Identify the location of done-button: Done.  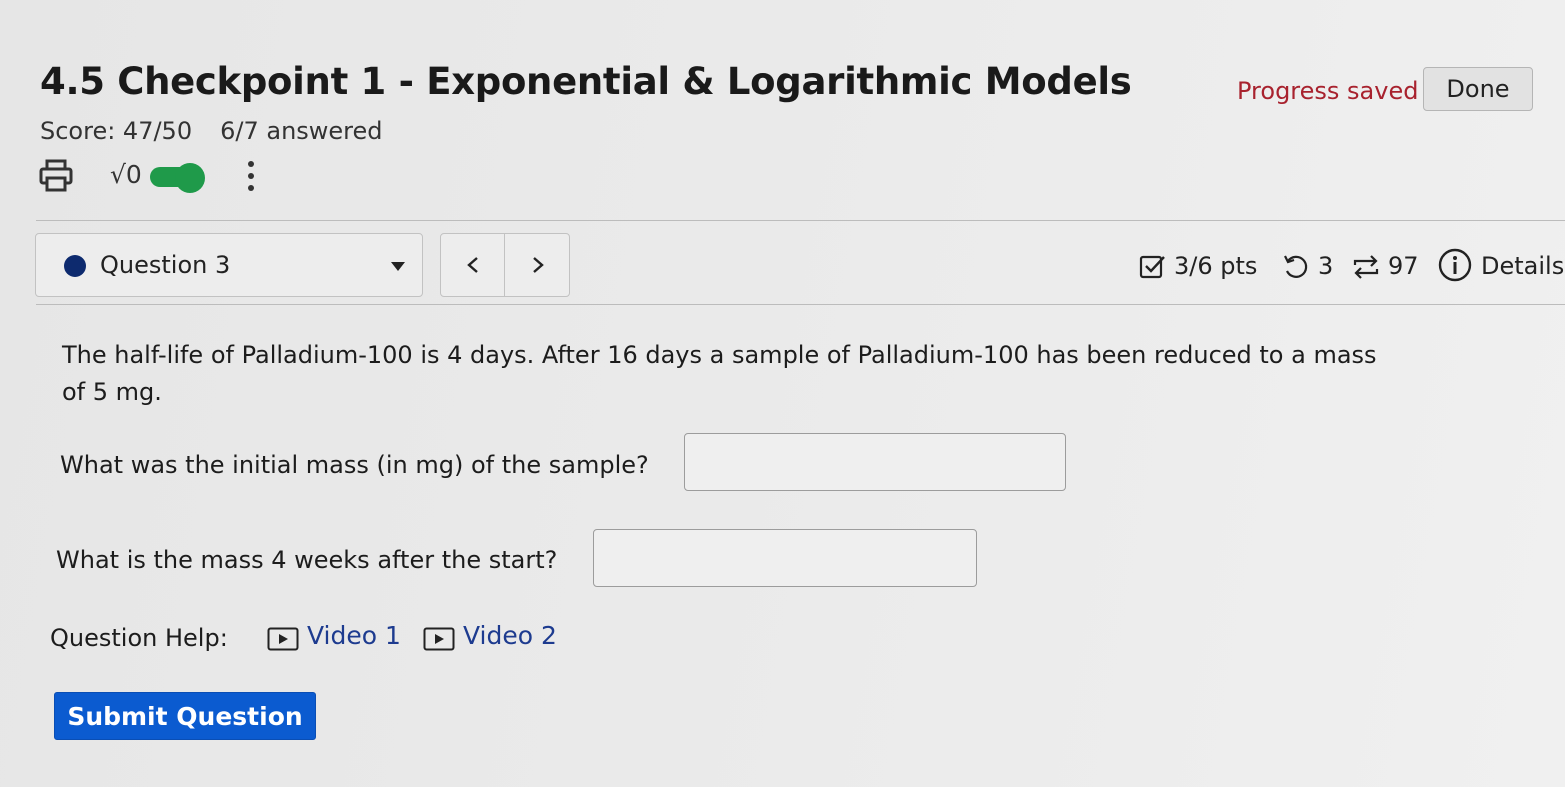
(1478, 89).